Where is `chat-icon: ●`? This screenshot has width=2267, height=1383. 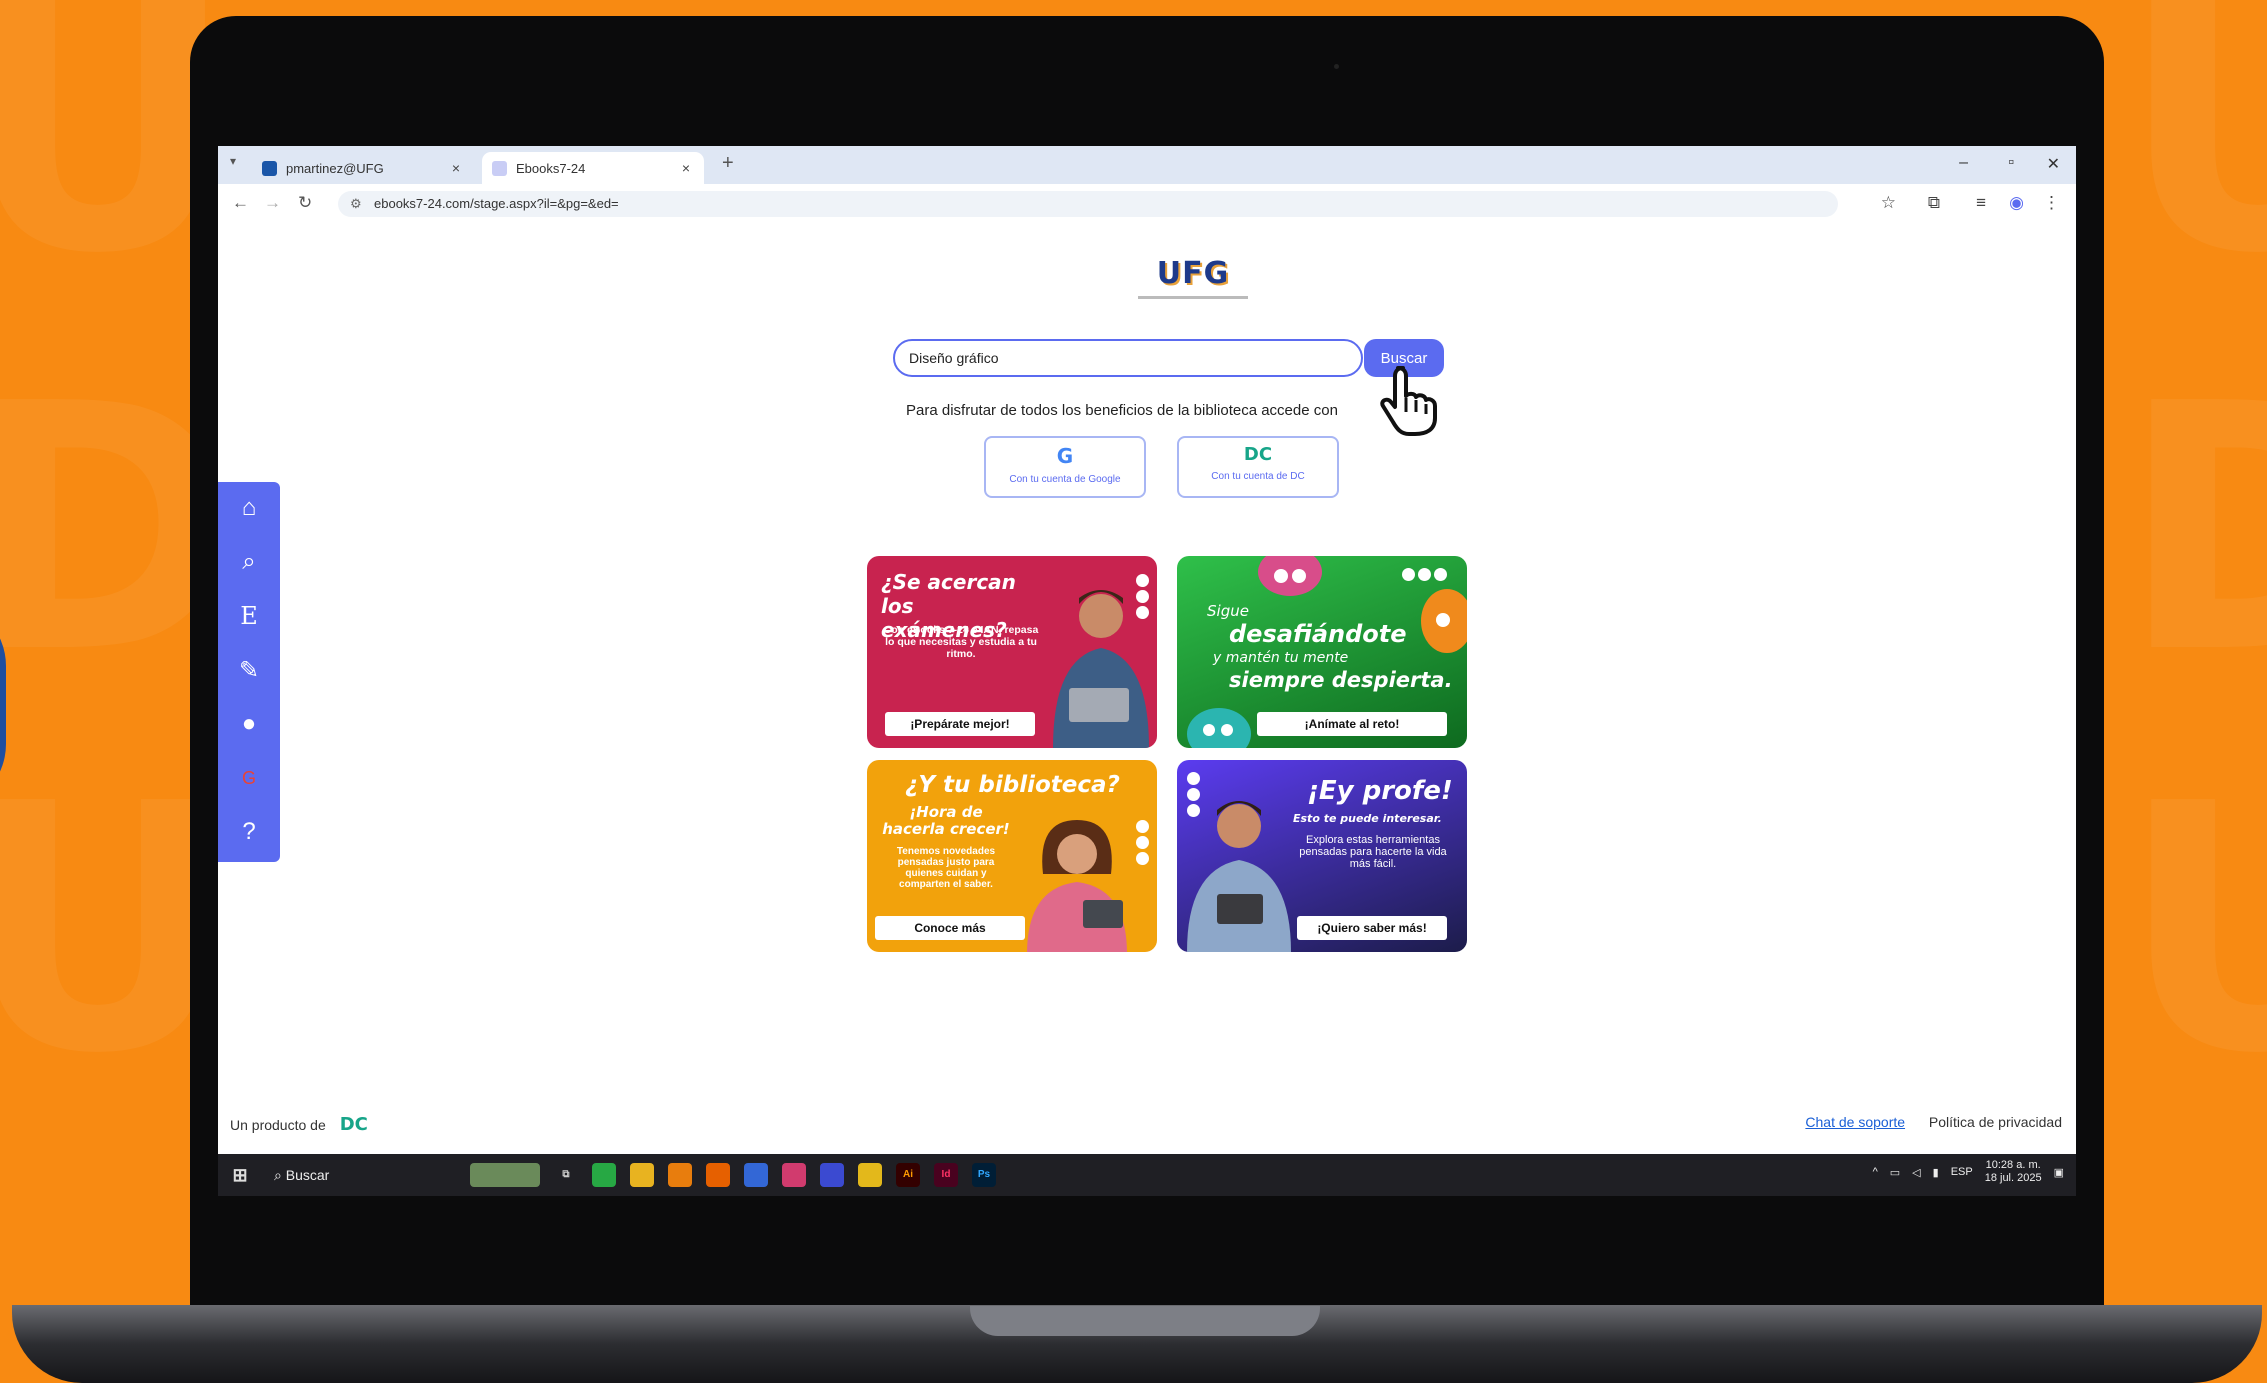 chat-icon: ● is located at coordinates (249, 724).